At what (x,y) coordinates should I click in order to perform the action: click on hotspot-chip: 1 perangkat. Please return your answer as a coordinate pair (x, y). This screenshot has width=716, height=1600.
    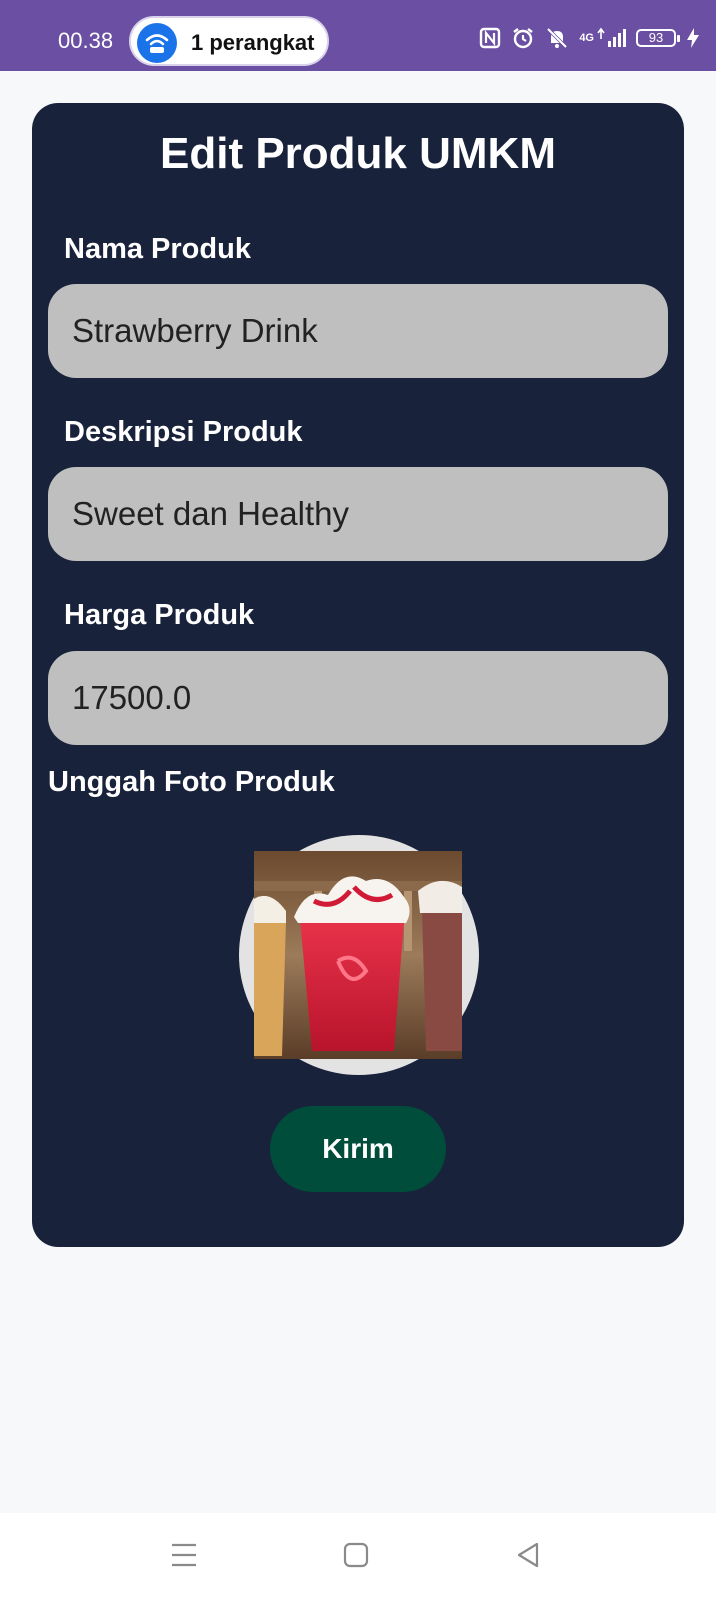
    Looking at the image, I should click on (229, 41).